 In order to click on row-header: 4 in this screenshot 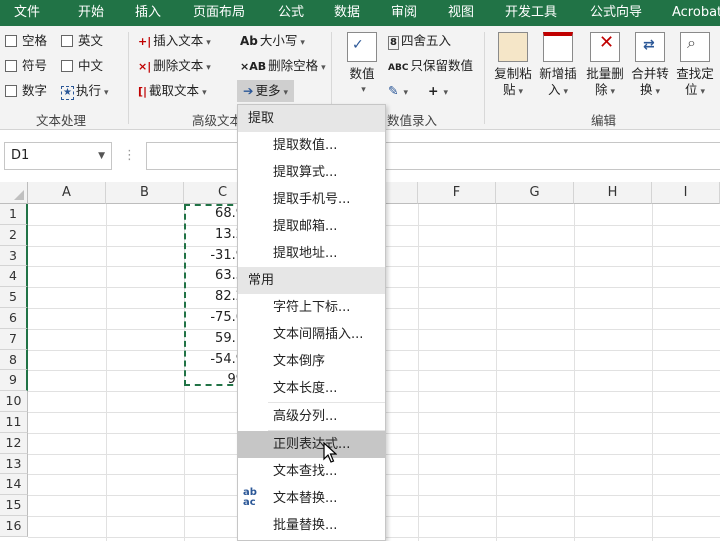, I will do `click(14, 277)`.